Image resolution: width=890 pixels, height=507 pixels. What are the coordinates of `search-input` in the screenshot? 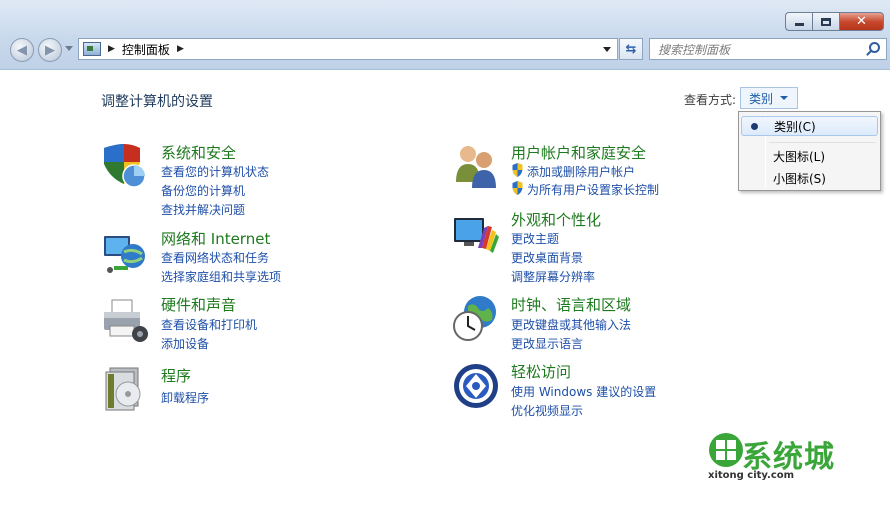 It's located at (750, 50).